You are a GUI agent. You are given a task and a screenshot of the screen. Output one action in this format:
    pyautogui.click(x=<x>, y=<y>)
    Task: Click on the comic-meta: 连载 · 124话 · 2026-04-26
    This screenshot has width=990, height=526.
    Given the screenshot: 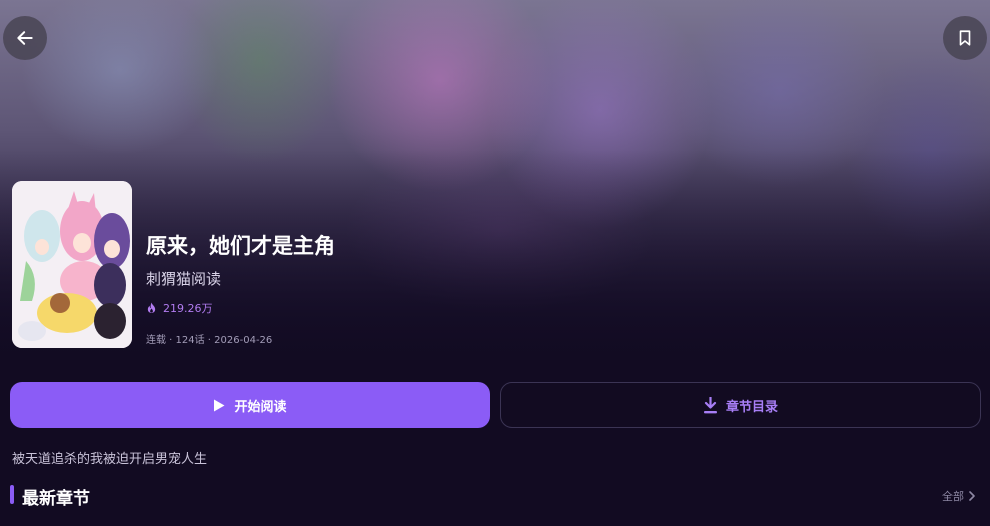 What is the action you would take?
    pyautogui.click(x=209, y=340)
    